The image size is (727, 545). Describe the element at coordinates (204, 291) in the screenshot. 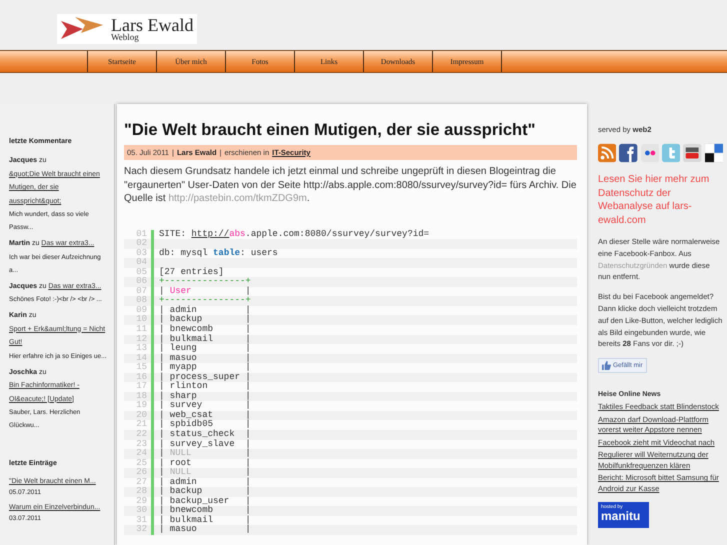

I see `code-line: | User |` at that location.